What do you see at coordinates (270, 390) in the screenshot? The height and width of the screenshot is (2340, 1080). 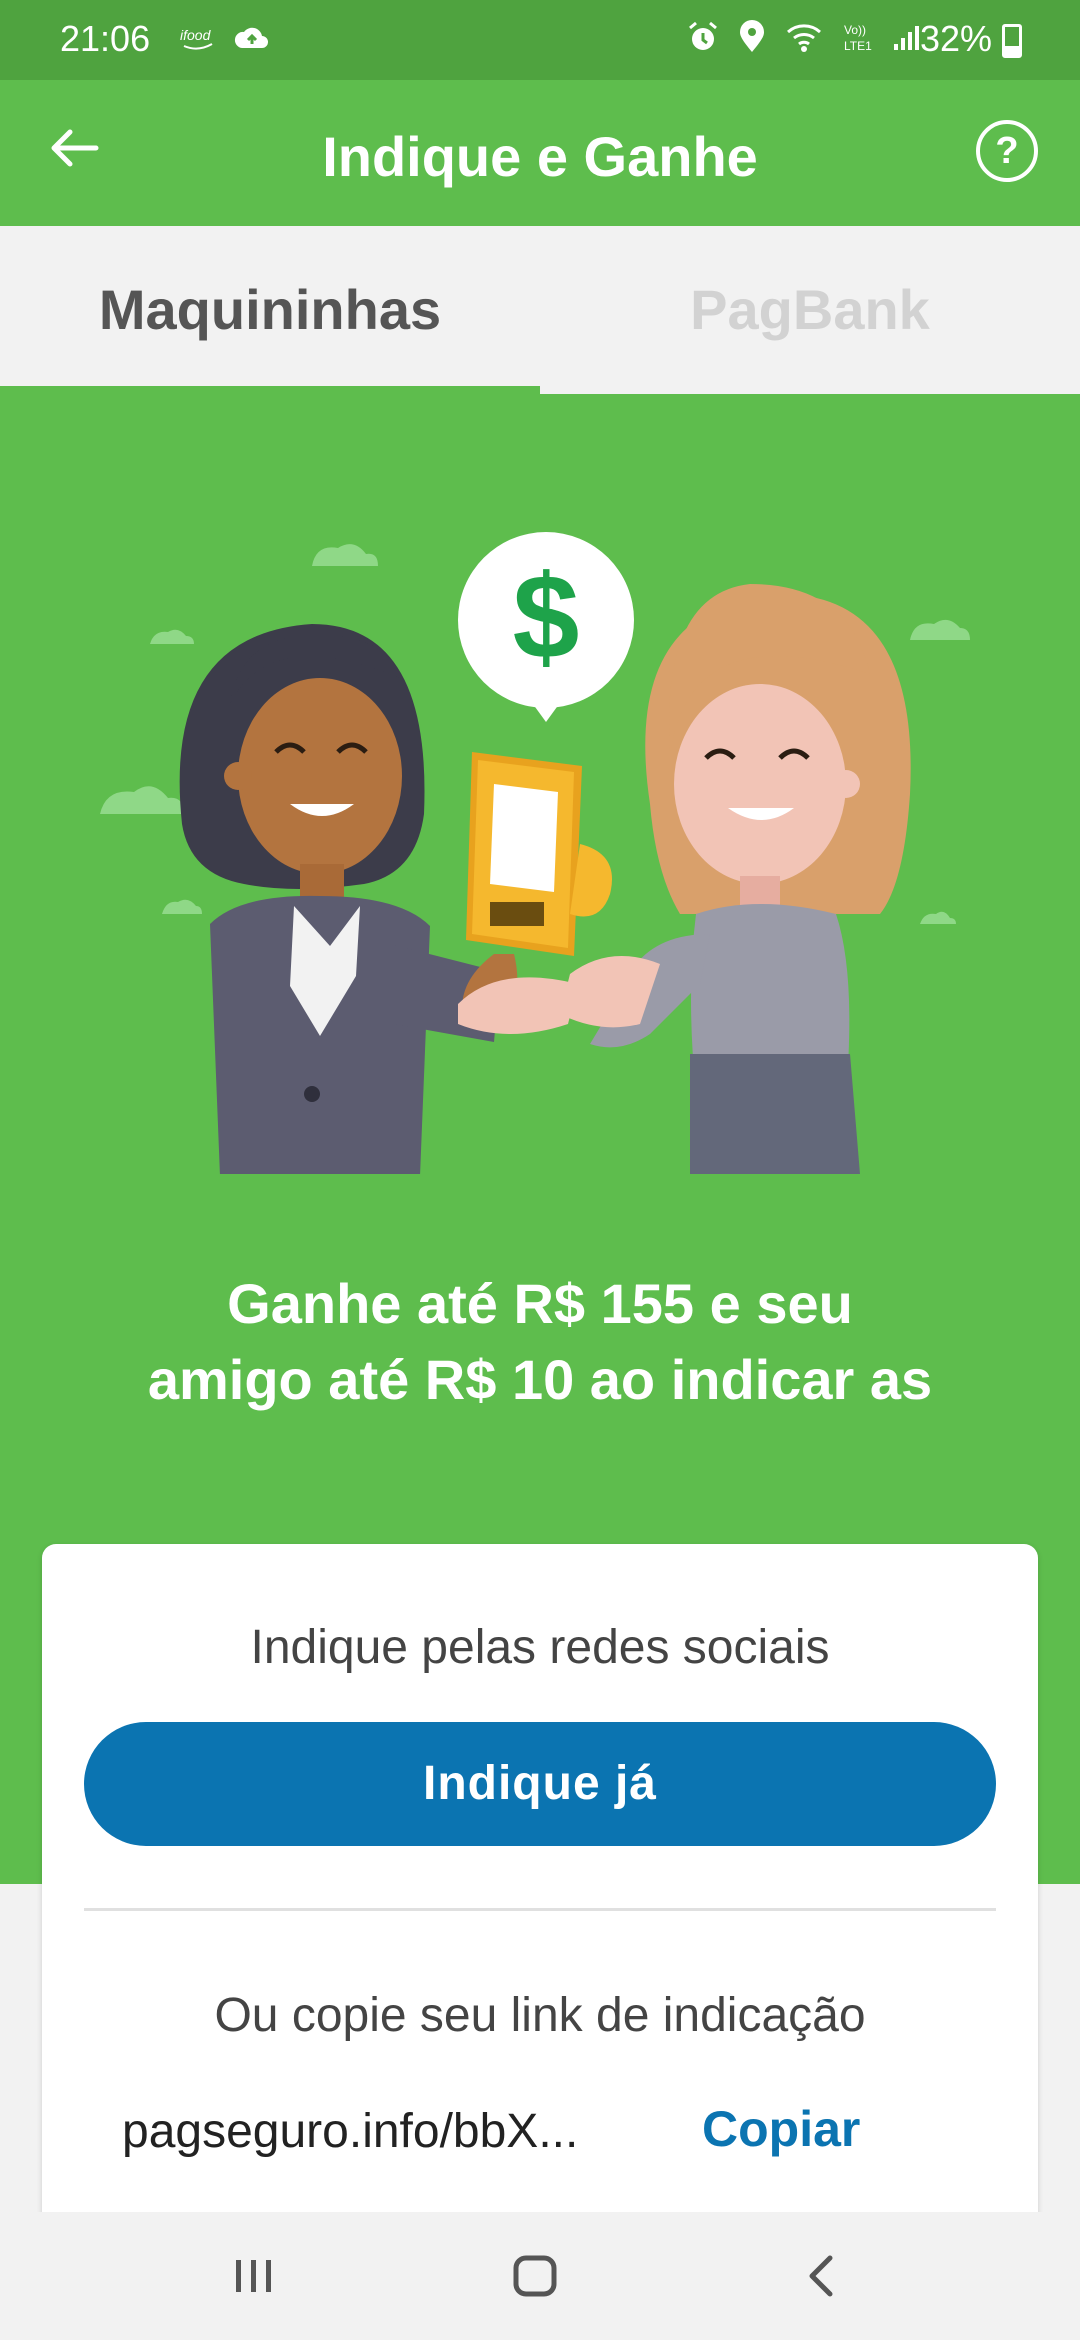 I see `tab-indicator` at bounding box center [270, 390].